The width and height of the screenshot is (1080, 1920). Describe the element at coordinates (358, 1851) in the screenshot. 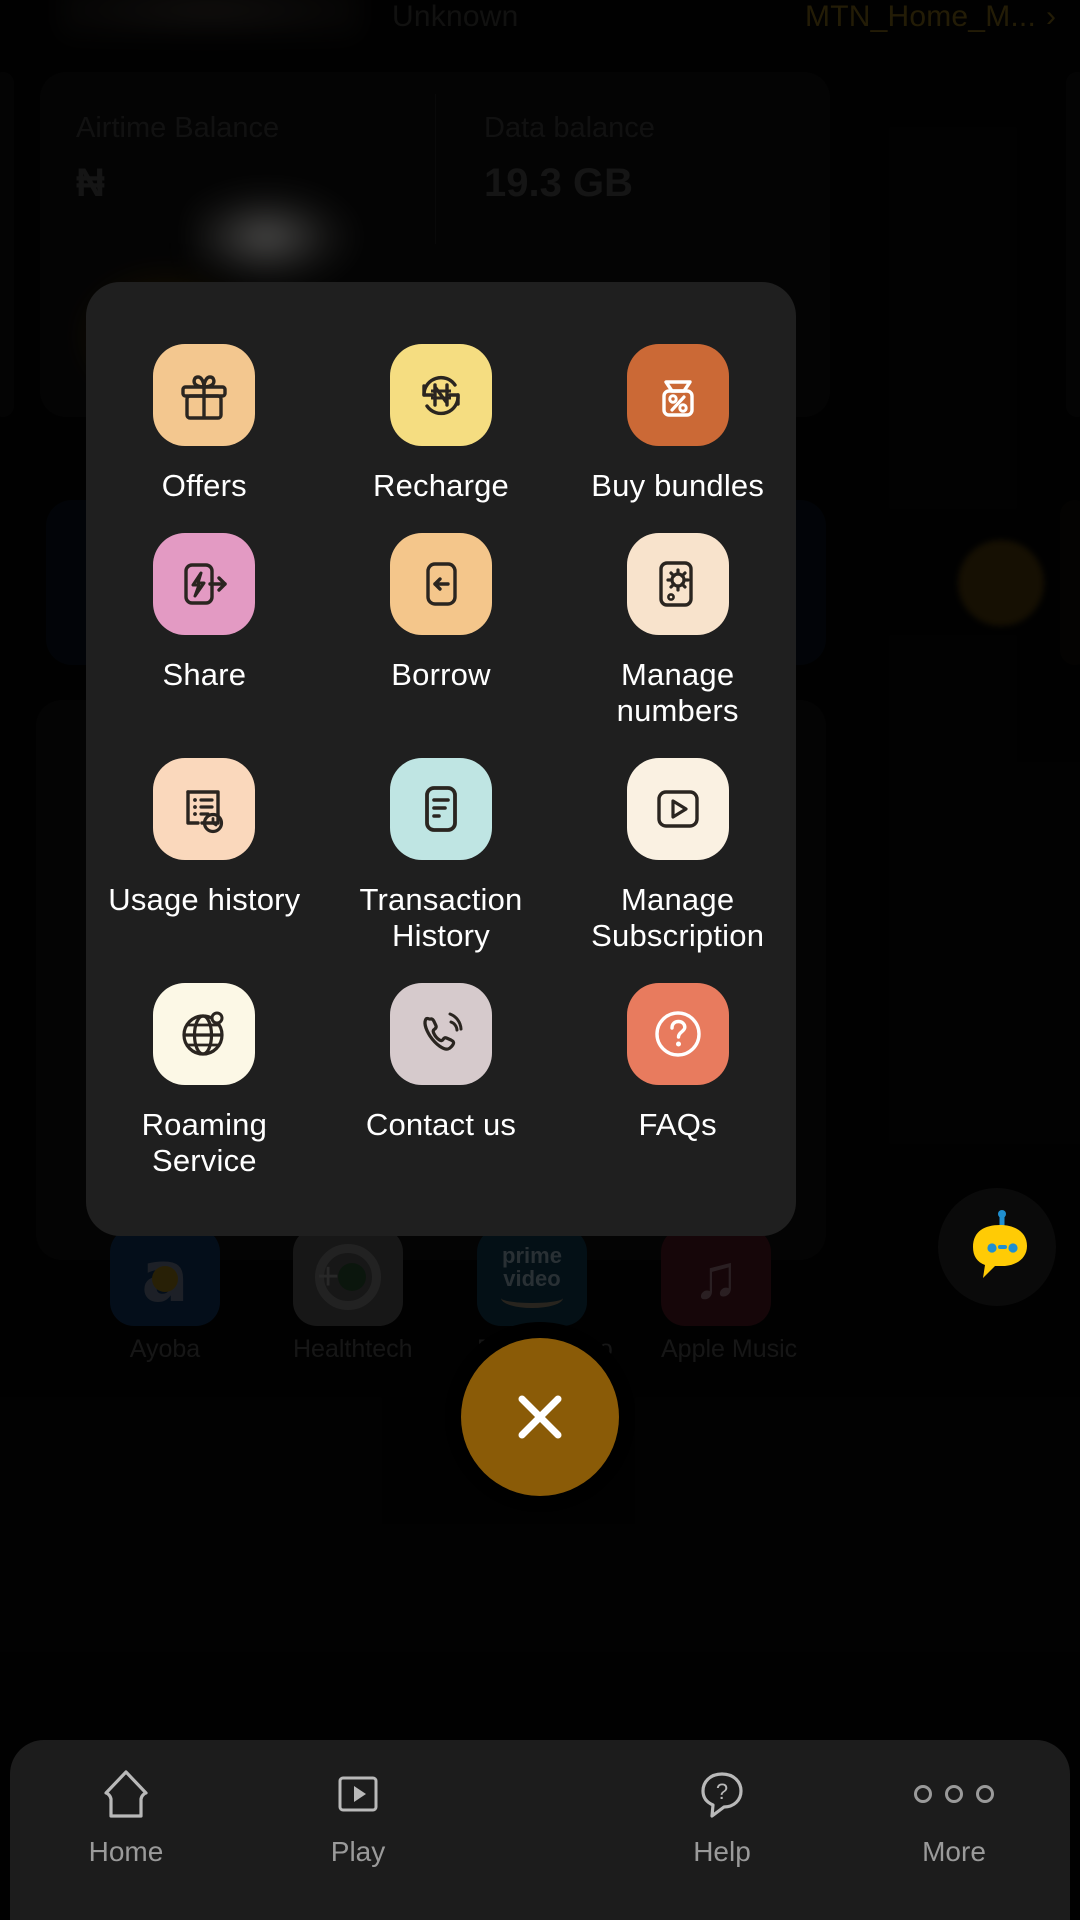

I see `nav-label: Play` at that location.